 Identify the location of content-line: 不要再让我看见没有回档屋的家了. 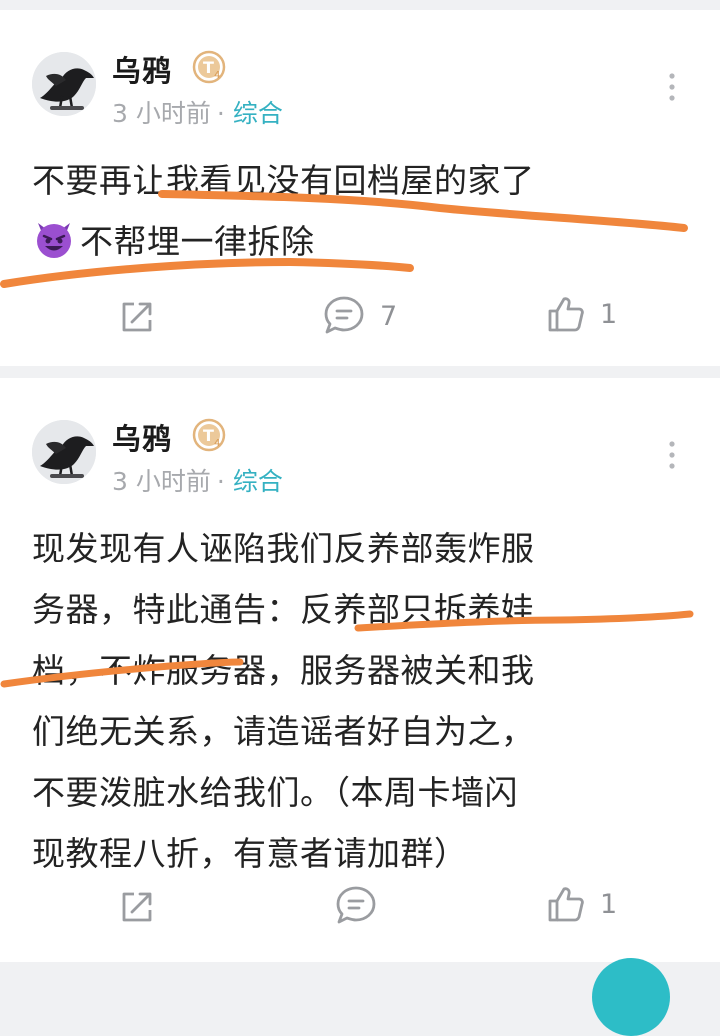
(283, 180).